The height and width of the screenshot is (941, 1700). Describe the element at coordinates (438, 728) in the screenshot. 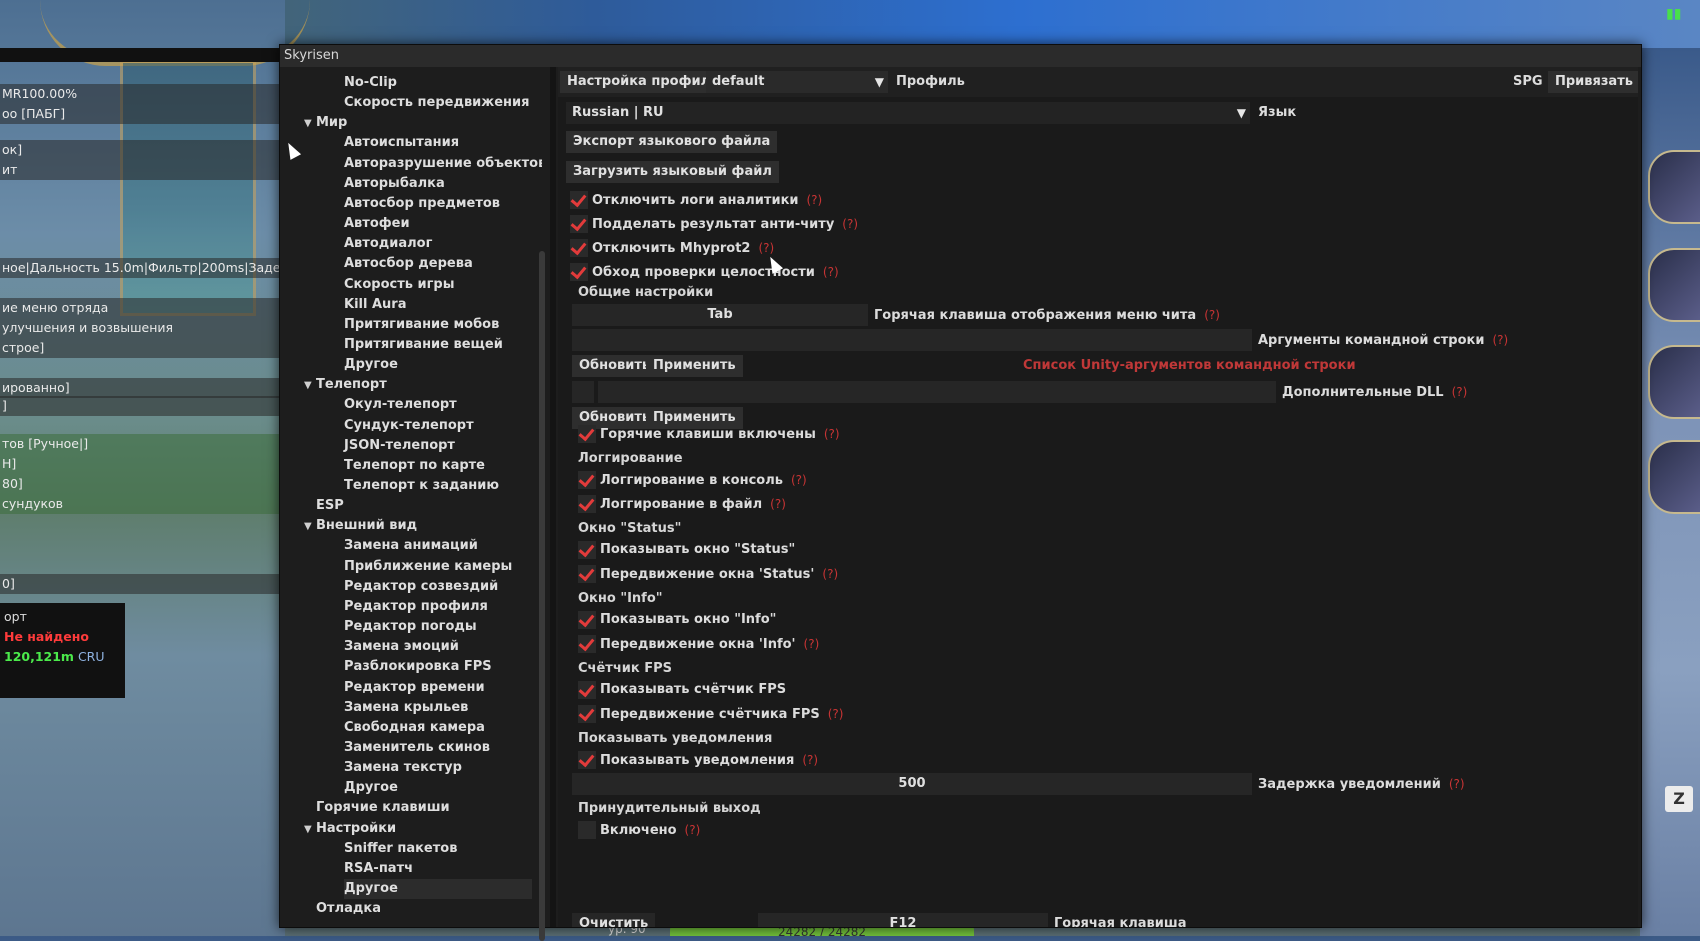

I see `tree-item: Свободная камера` at that location.